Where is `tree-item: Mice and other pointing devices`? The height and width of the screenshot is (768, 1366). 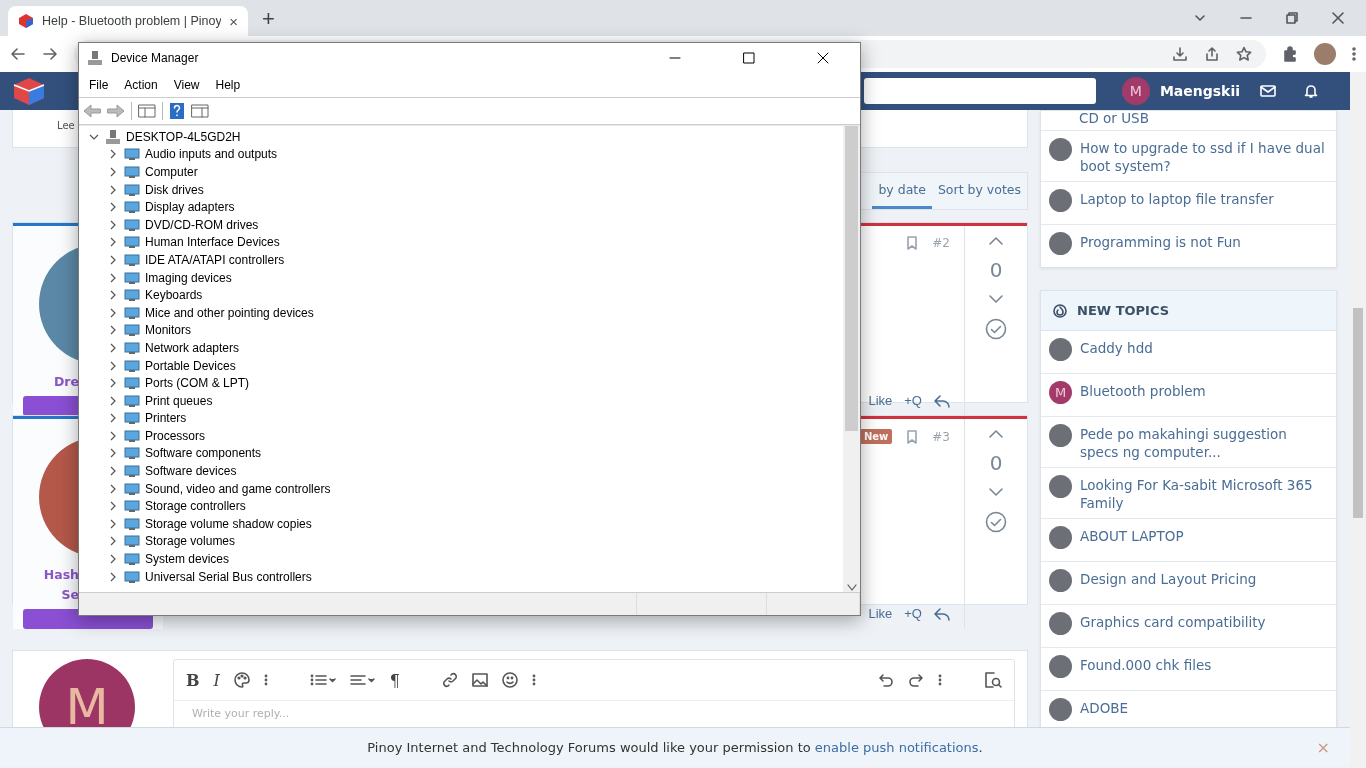
tree-item: Mice and other pointing devices is located at coordinates (229, 312).